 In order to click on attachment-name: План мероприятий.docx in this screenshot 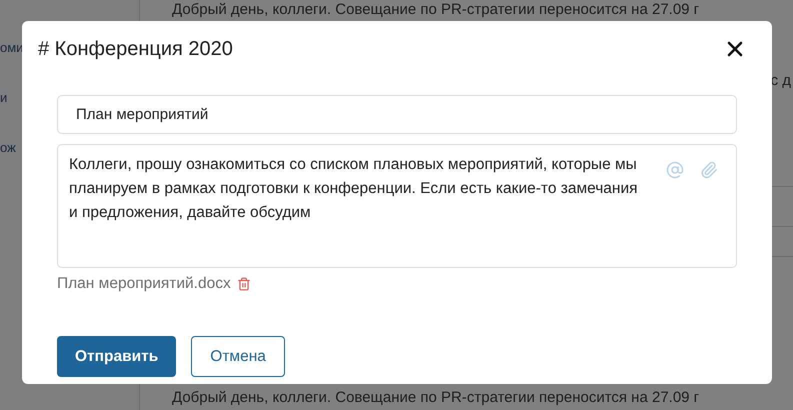, I will do `click(144, 284)`.